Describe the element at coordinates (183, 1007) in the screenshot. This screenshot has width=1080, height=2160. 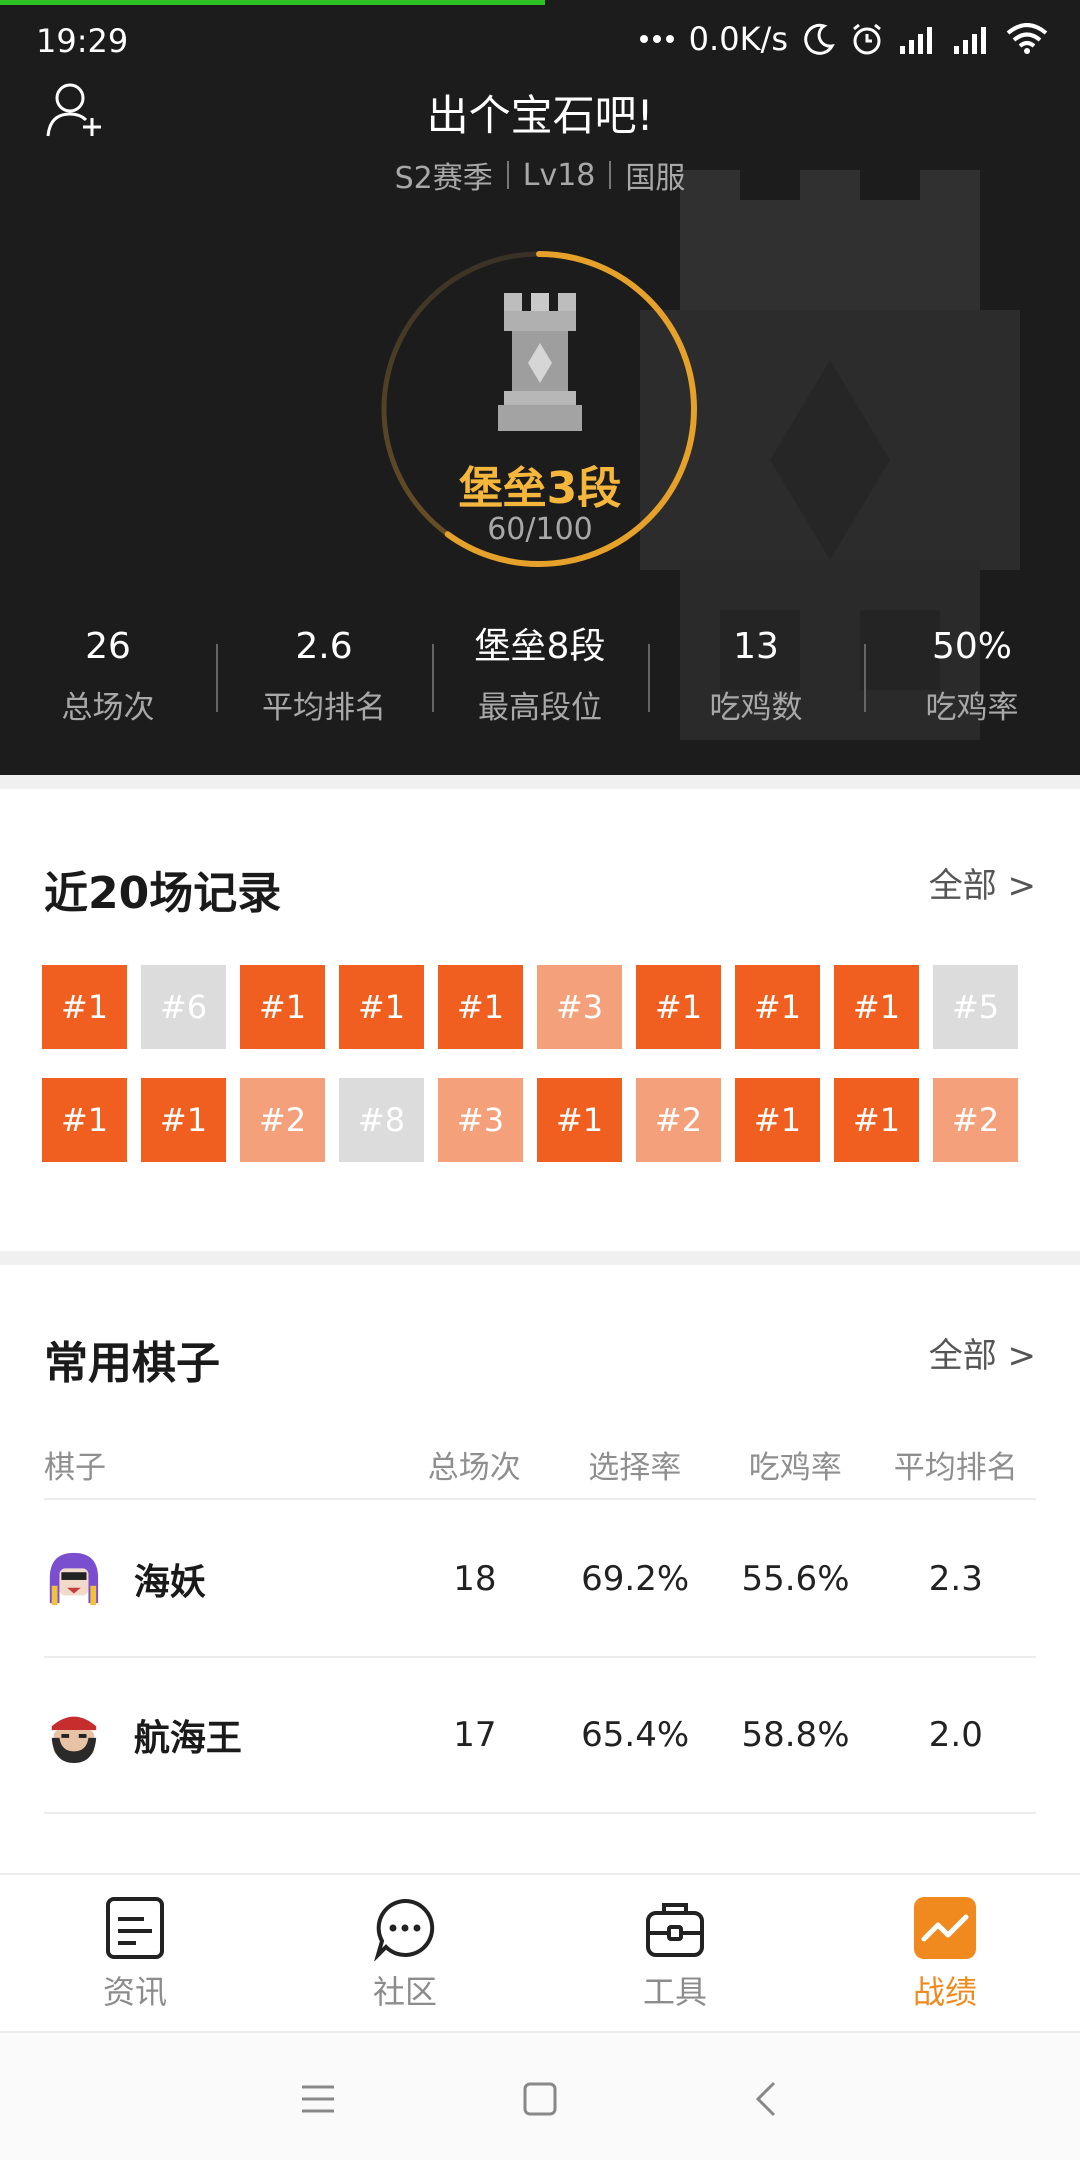
I see `record-tile: #6` at that location.